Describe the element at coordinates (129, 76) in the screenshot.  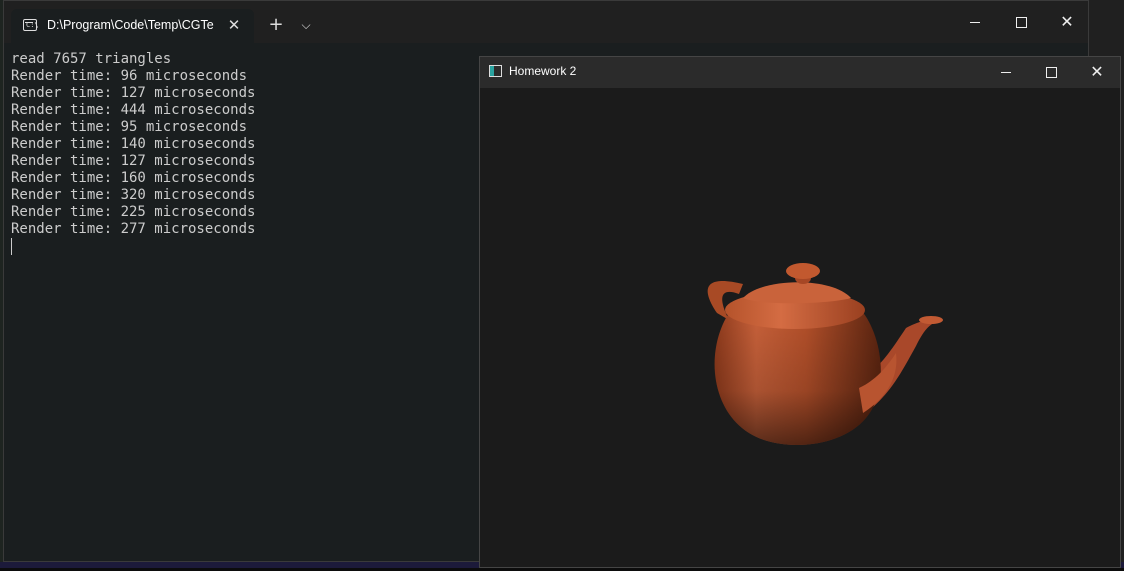
I see `terminal-line: Render time: 96 microseconds` at that location.